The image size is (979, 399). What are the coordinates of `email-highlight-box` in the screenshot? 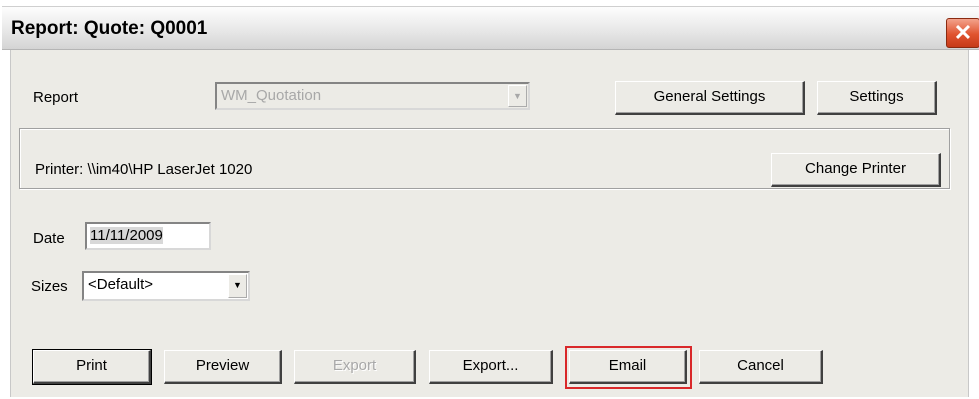 It's located at (628, 367).